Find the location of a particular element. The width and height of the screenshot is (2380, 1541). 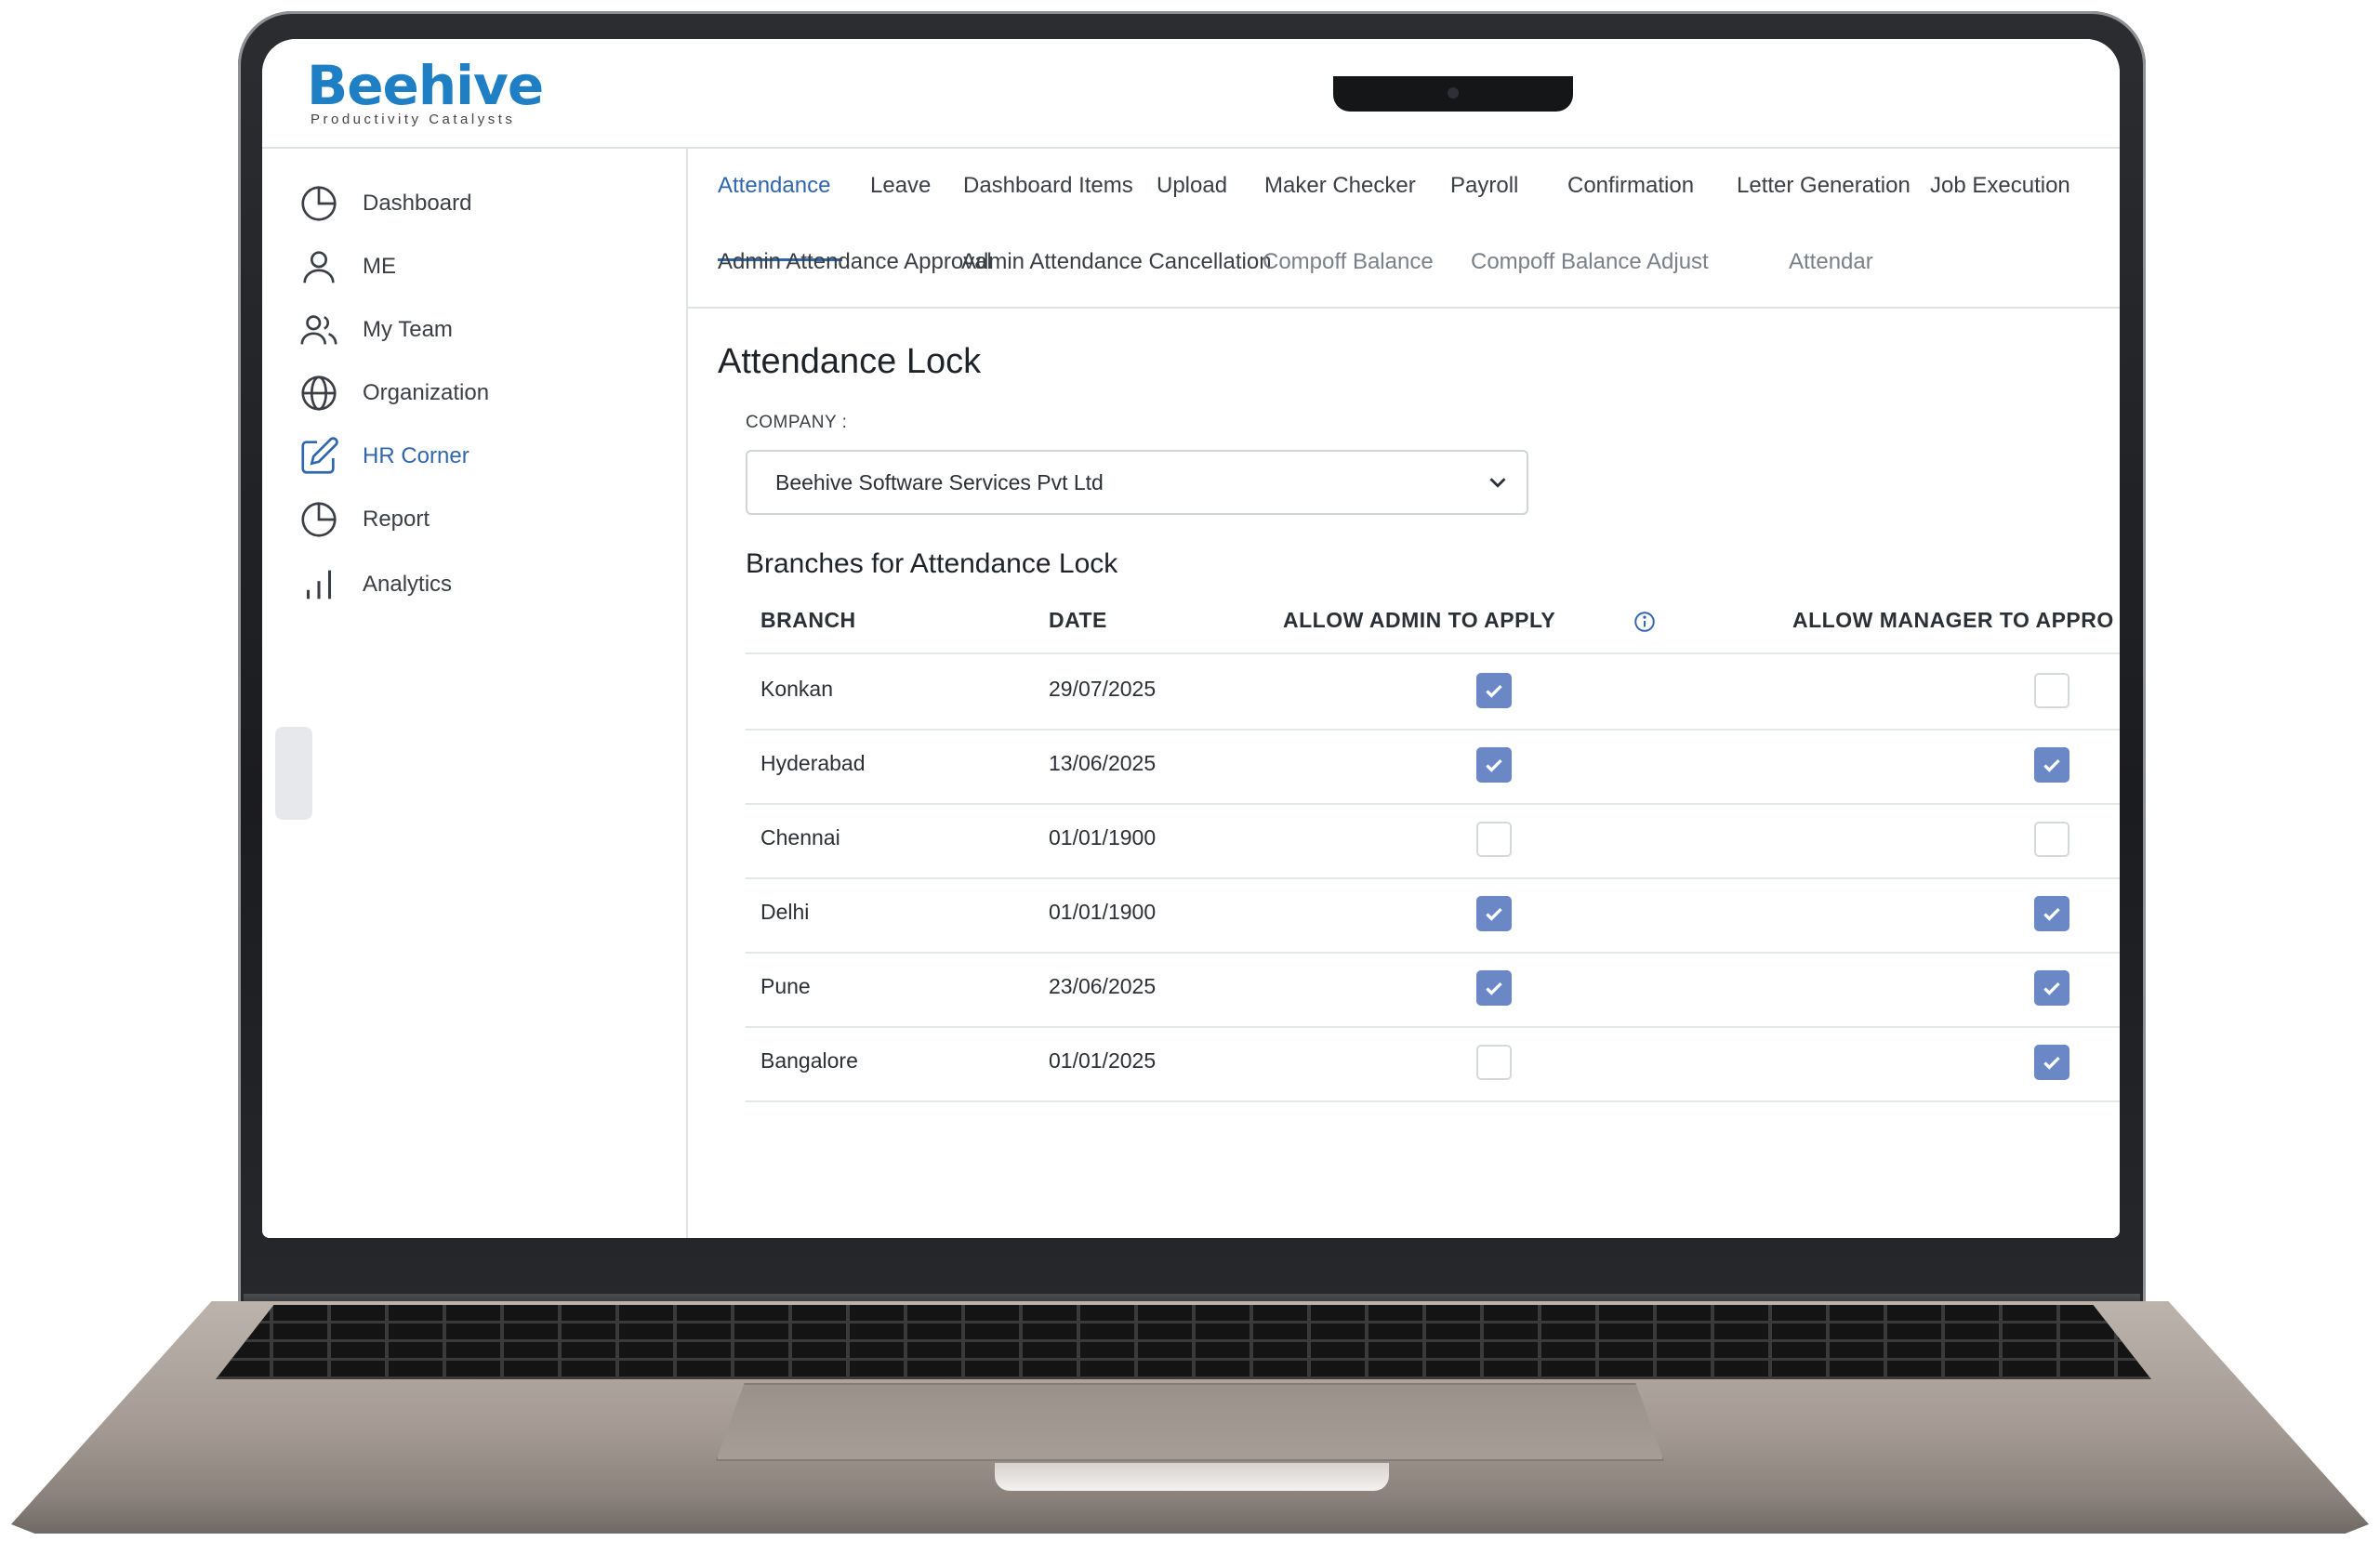

subtab-compoff-balance-adjust: Compoff Balance Adjust is located at coordinates (1590, 262).